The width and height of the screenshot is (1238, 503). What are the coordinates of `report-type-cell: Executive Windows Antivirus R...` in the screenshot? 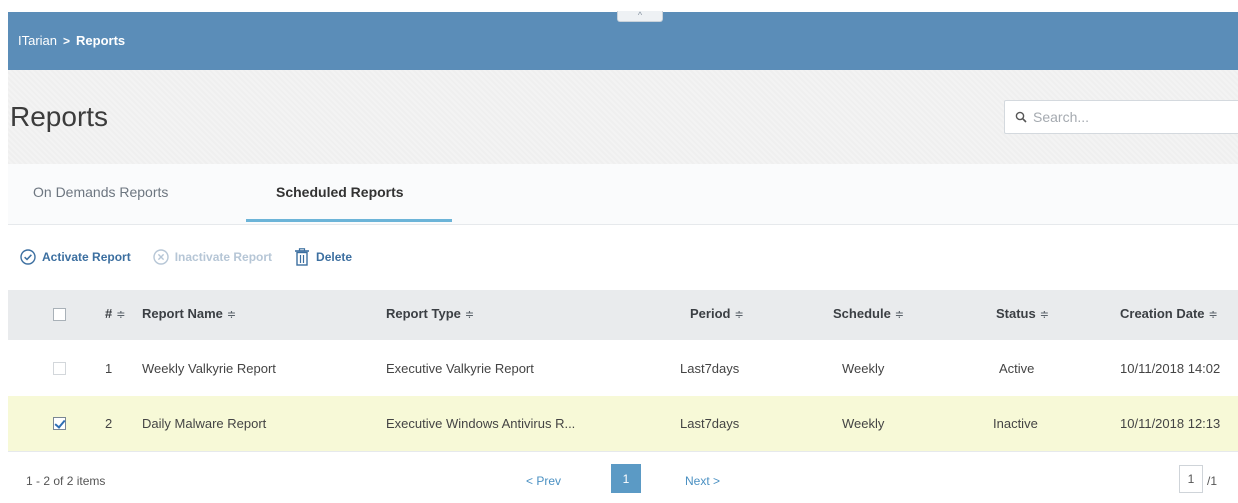 It's located at (481, 423).